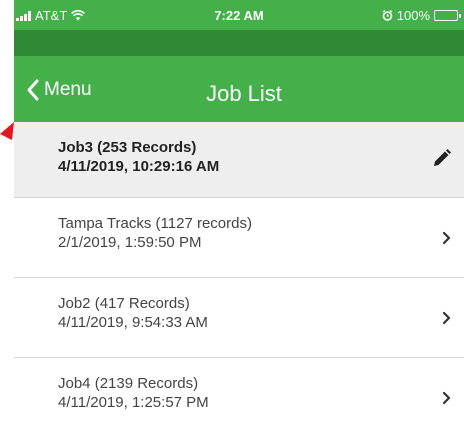 This screenshot has height=428, width=464. Describe the element at coordinates (133, 322) in the screenshot. I see `job-date: 4/11/2019, 9:54:33 AM` at that location.